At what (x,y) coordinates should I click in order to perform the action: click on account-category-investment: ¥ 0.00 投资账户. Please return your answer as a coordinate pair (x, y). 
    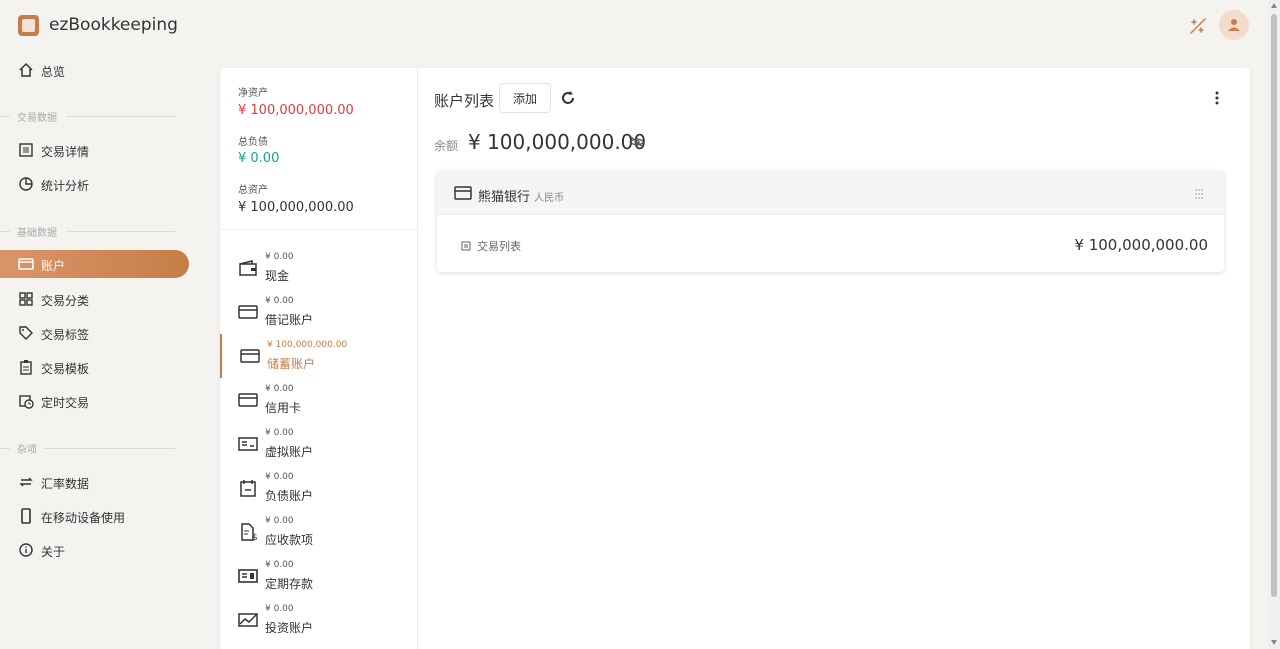
    Looking at the image, I should click on (319, 620).